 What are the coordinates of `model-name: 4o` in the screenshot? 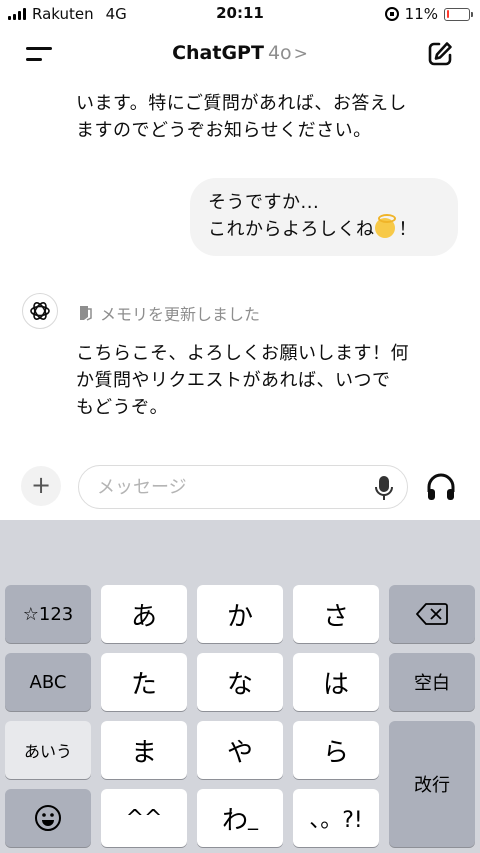 It's located at (279, 53).